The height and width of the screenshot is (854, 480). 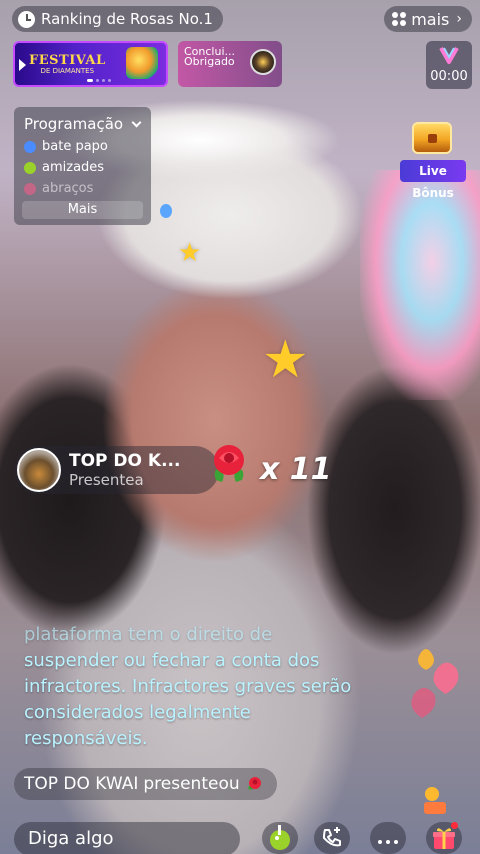 I want to click on grid-icon, so click(x=399, y=19).